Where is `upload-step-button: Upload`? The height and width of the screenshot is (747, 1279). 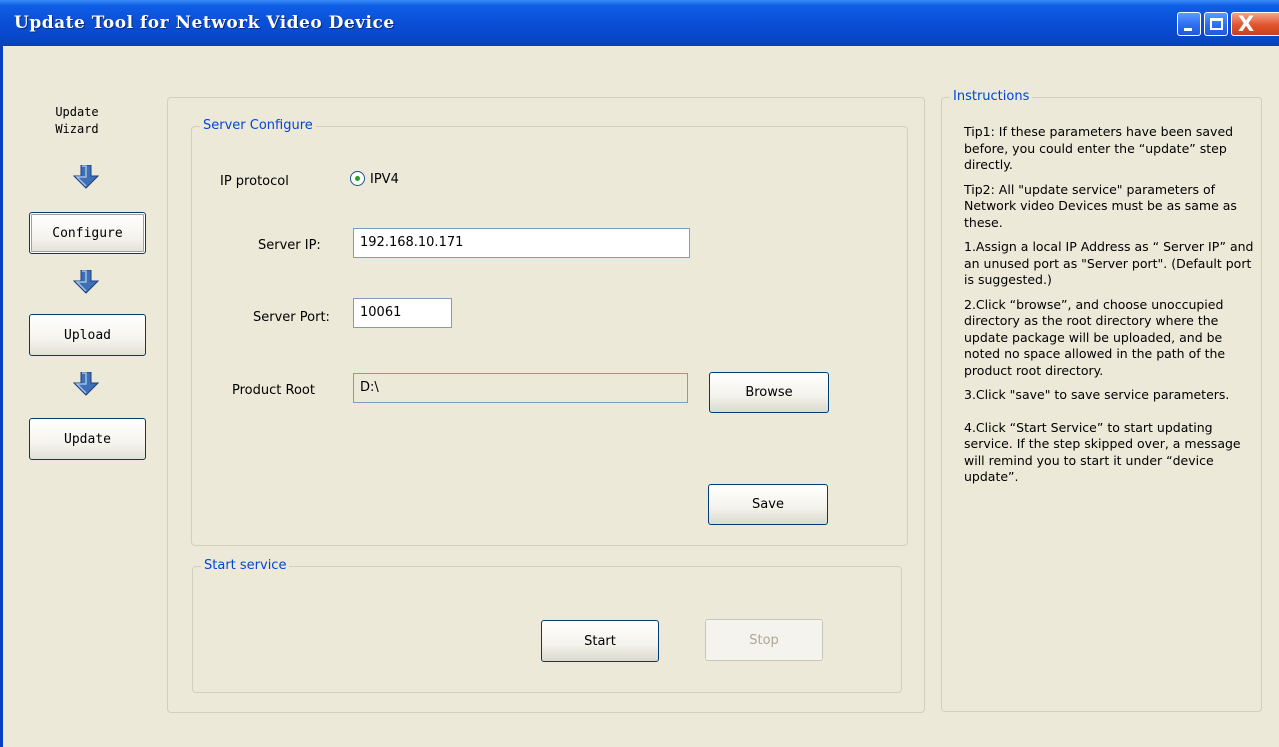 upload-step-button: Upload is located at coordinates (87, 335).